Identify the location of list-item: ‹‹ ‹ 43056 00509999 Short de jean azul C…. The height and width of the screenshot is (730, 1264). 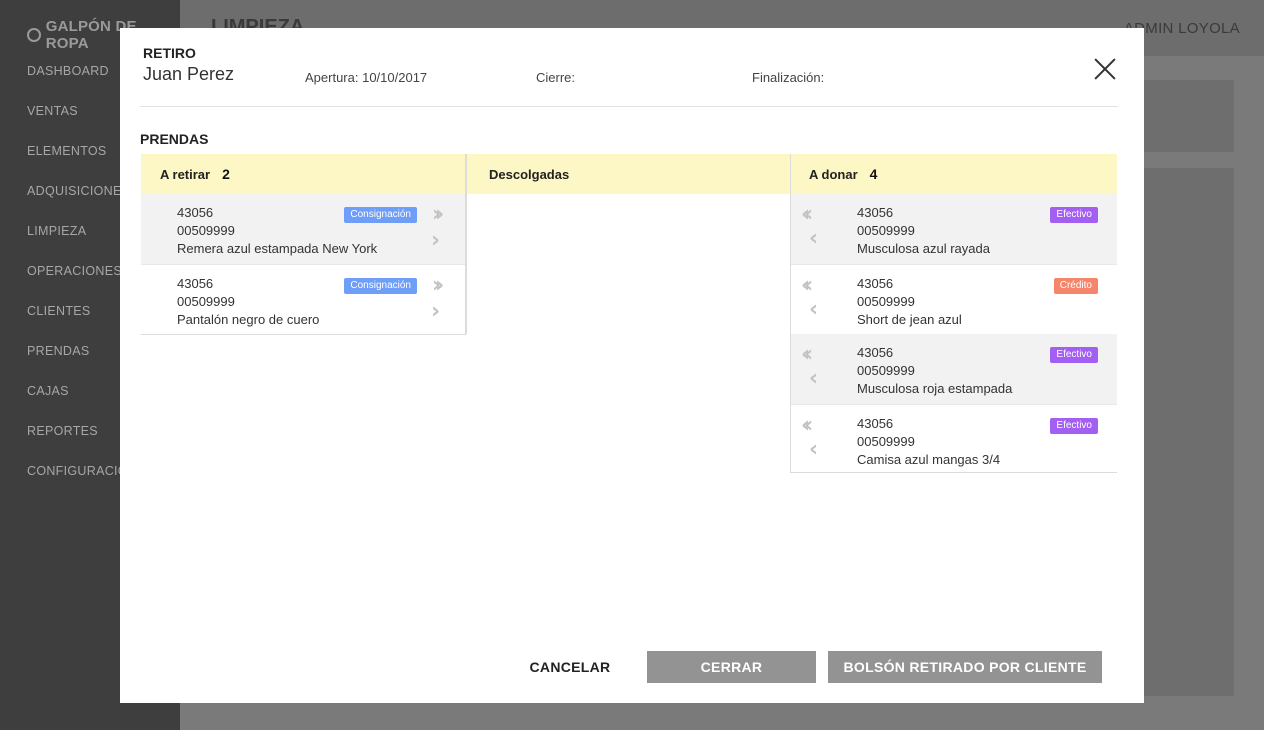
(954, 299).